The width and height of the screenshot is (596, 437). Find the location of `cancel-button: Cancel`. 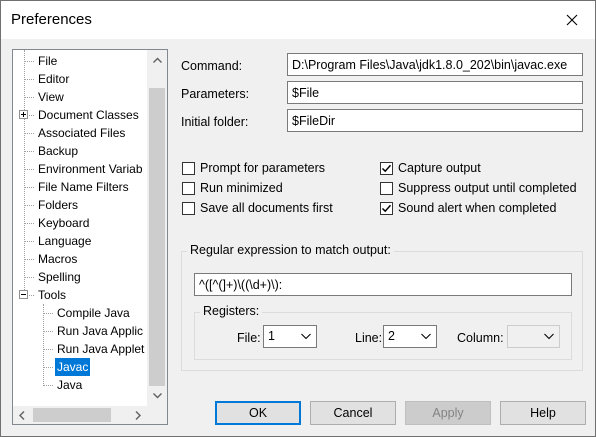

cancel-button: Cancel is located at coordinates (353, 413).